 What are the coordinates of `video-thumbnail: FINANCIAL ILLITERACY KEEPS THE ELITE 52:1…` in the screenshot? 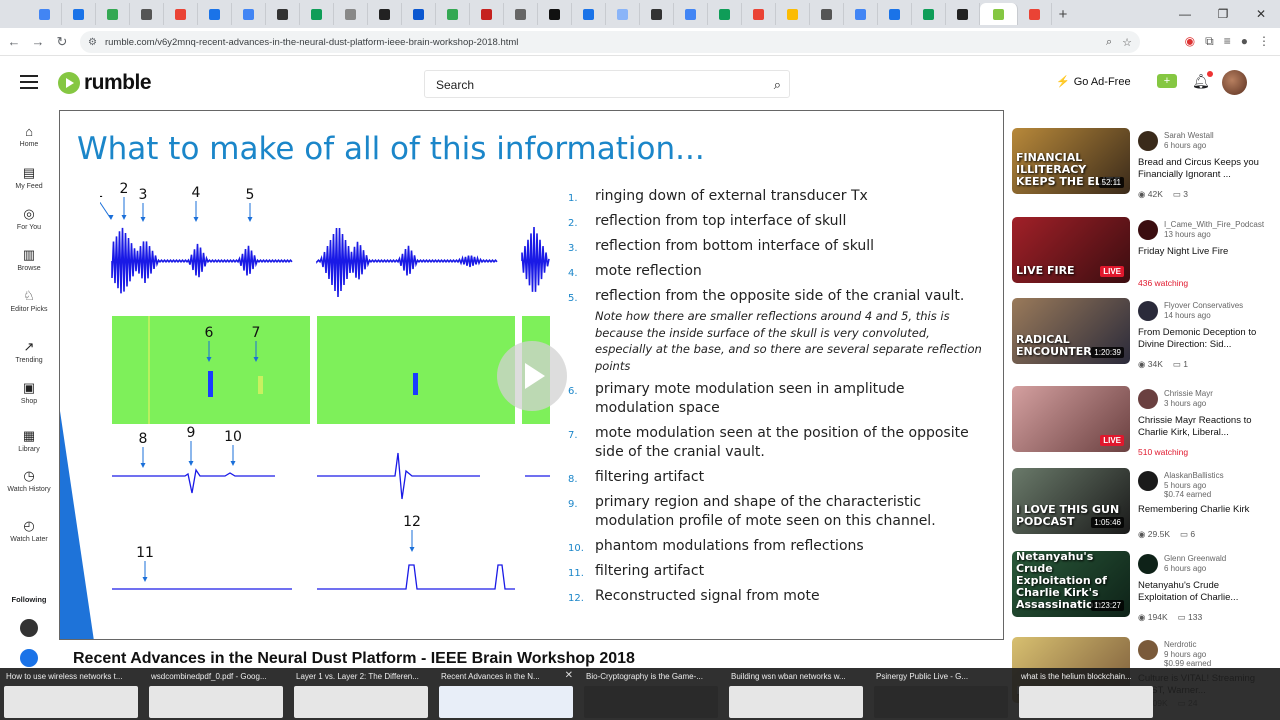 It's located at (1071, 161).